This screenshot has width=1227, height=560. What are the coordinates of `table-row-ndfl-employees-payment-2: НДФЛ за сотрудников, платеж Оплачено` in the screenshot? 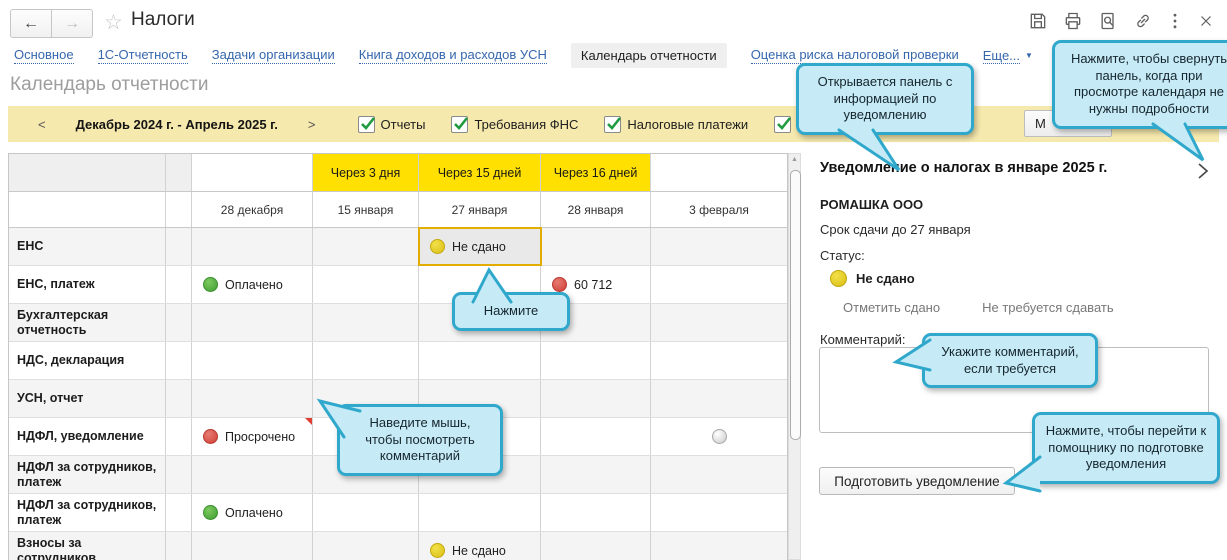 It's located at (398, 513).